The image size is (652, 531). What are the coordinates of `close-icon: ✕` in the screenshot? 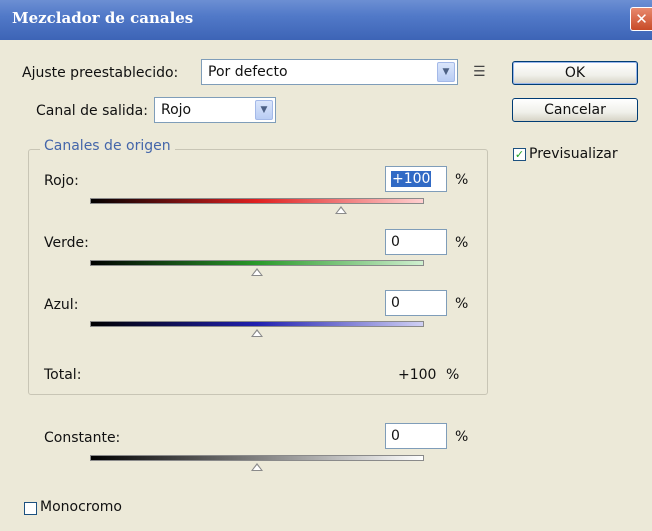 It's located at (641, 18).